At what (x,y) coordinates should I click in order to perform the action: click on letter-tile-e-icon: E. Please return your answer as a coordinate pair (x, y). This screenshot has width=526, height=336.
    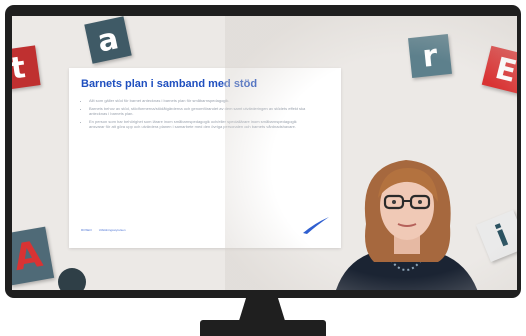
    Looking at the image, I should click on (499, 70).